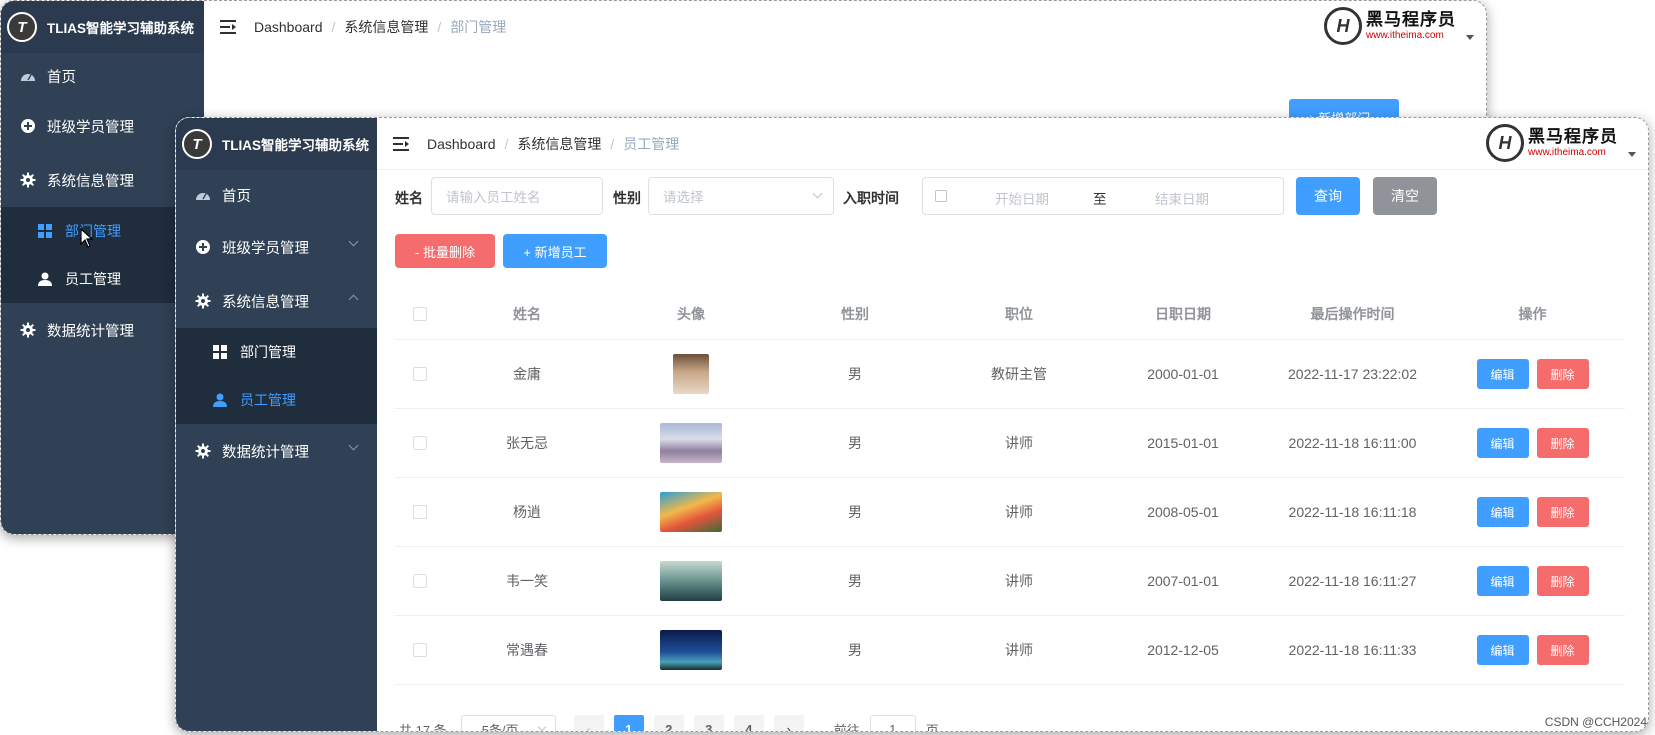  I want to click on menu-sys-mgmt-label: 系统信息管理, so click(265, 302).